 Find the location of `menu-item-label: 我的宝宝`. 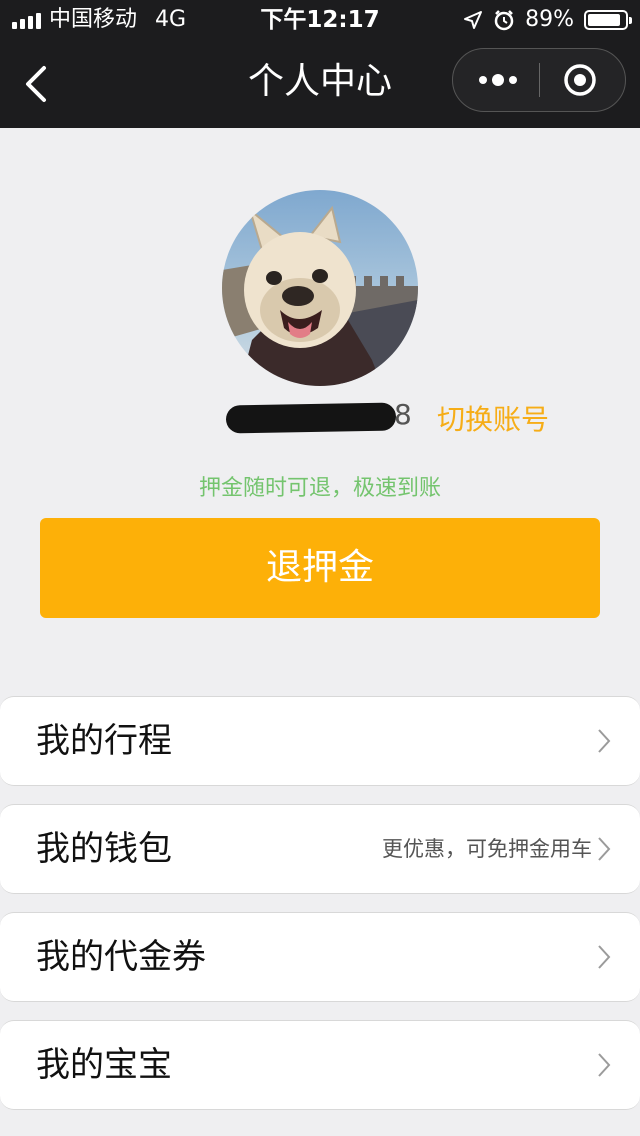

menu-item-label: 我的宝宝 is located at coordinates (104, 1065).